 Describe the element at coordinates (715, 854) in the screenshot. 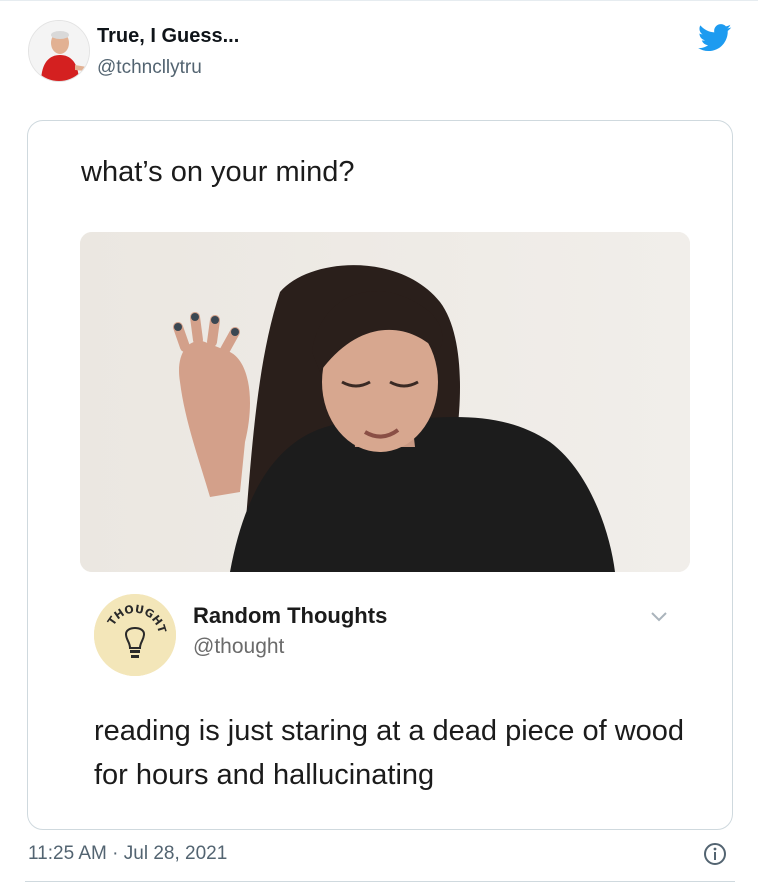

I see `info-icon` at that location.